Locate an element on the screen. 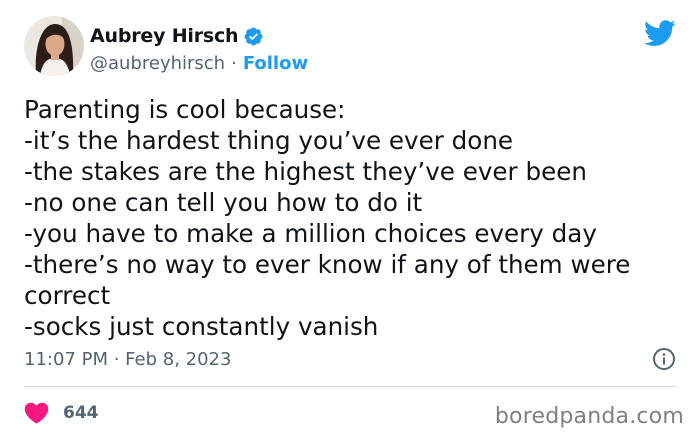 This screenshot has width=700, height=441. tweet-line: Parenting is cool because: is located at coordinates (185, 109).